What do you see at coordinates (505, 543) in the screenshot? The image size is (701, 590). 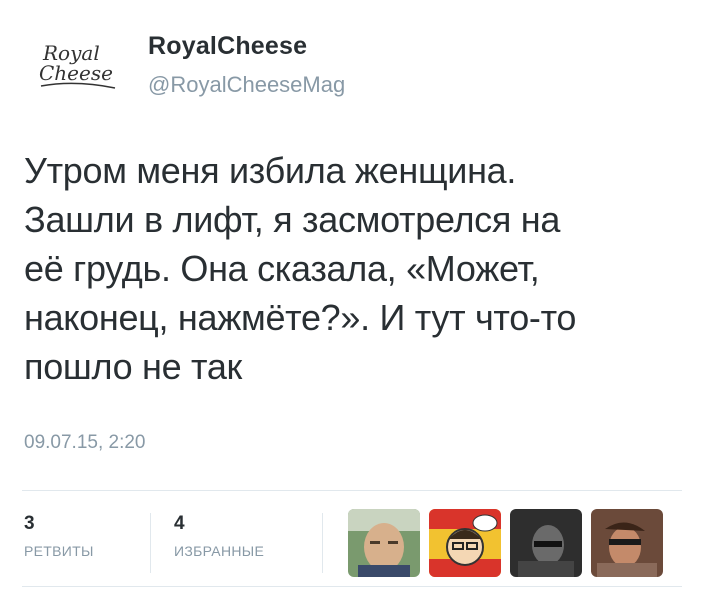 I see `favorited-by-avatars` at bounding box center [505, 543].